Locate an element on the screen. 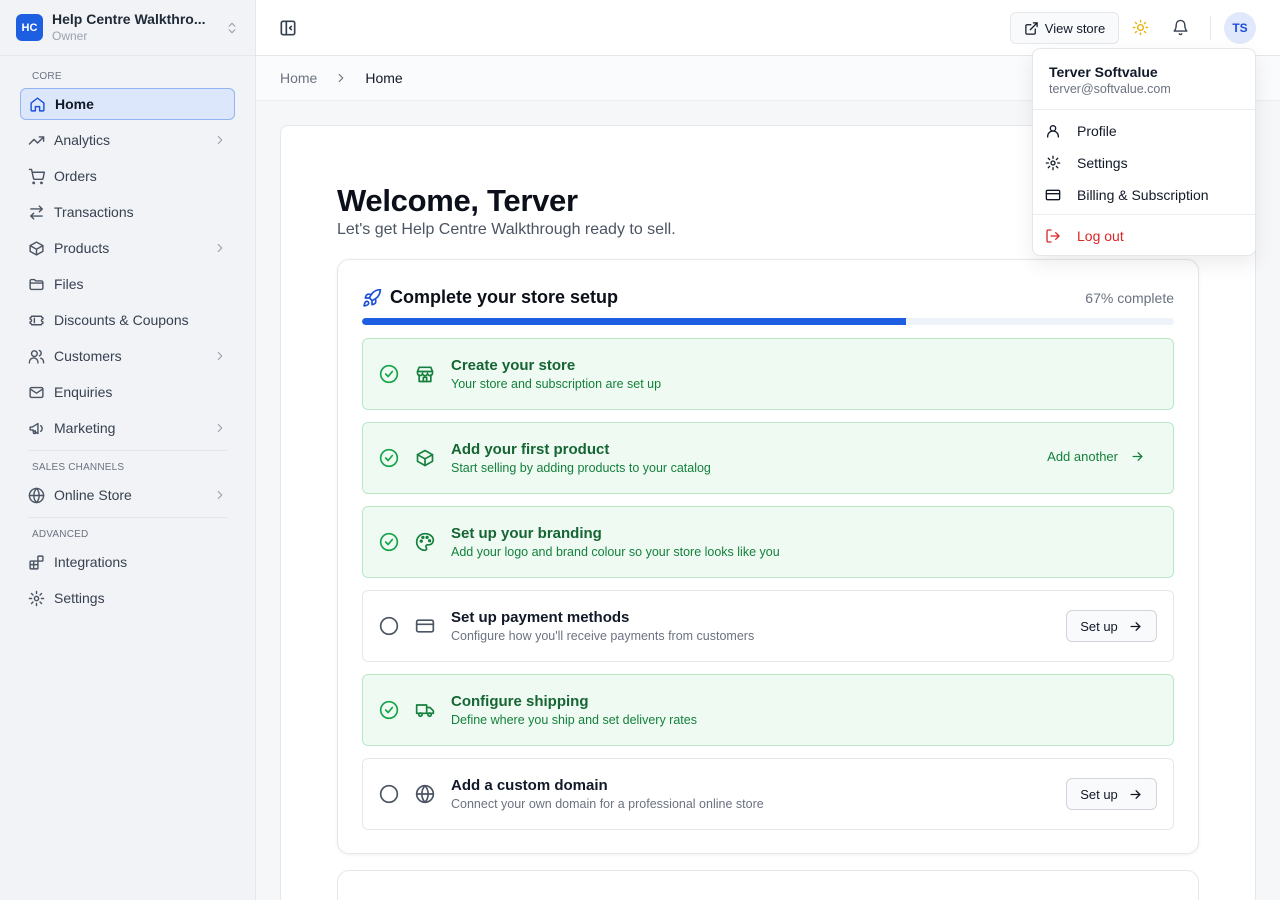  menu-divider is located at coordinates (1144, 109).